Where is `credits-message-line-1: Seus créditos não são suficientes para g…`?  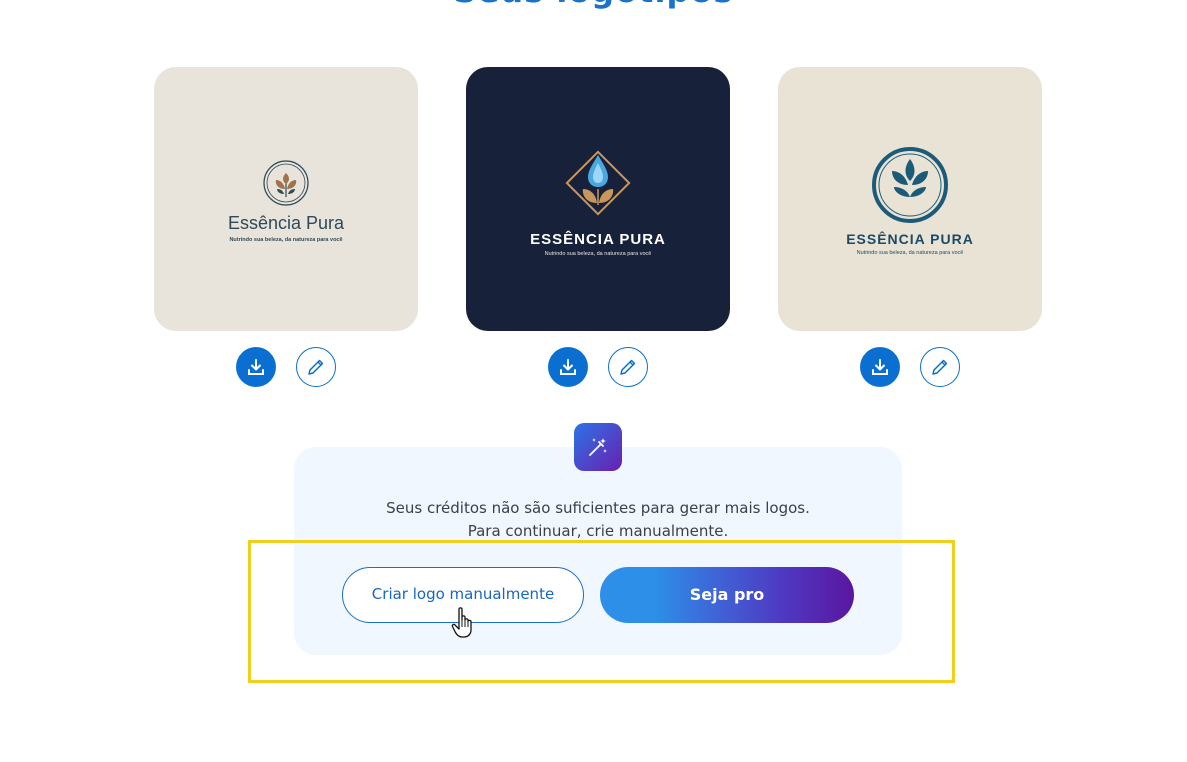
credits-message-line-1: Seus créditos não são suficientes para g… is located at coordinates (598, 508).